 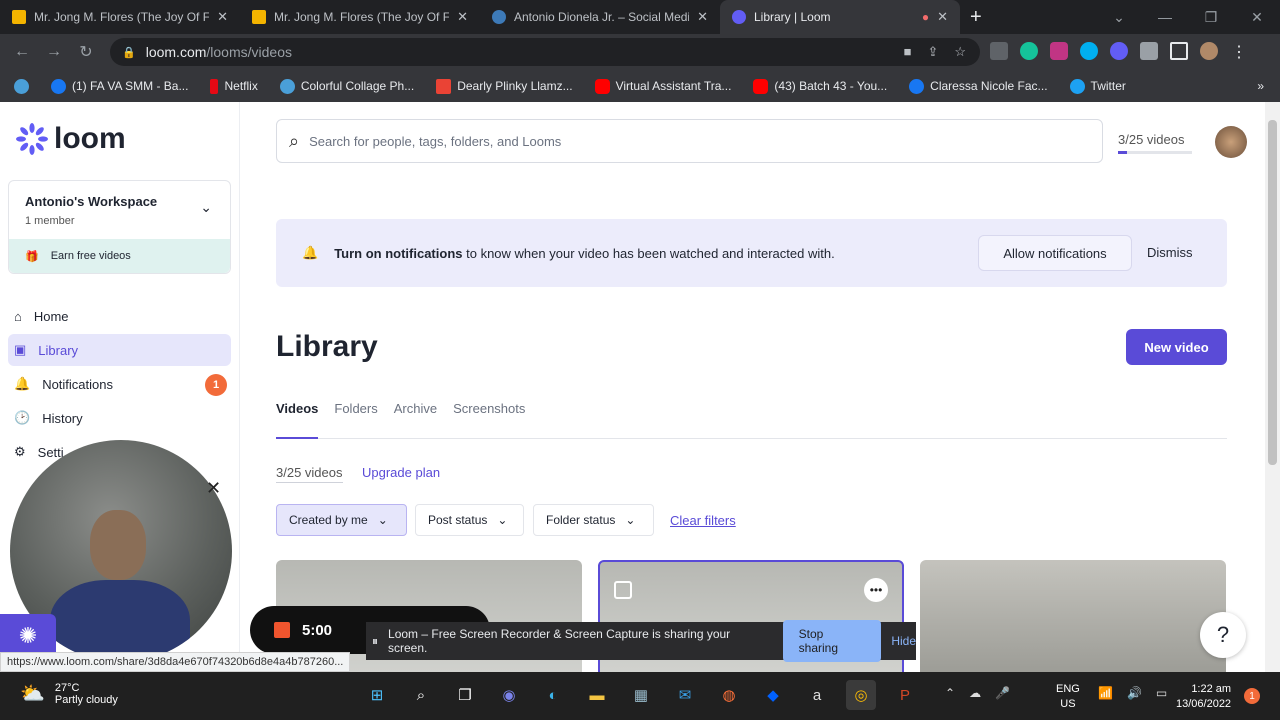 I want to click on task-view-icon: ❐, so click(x=465, y=695).